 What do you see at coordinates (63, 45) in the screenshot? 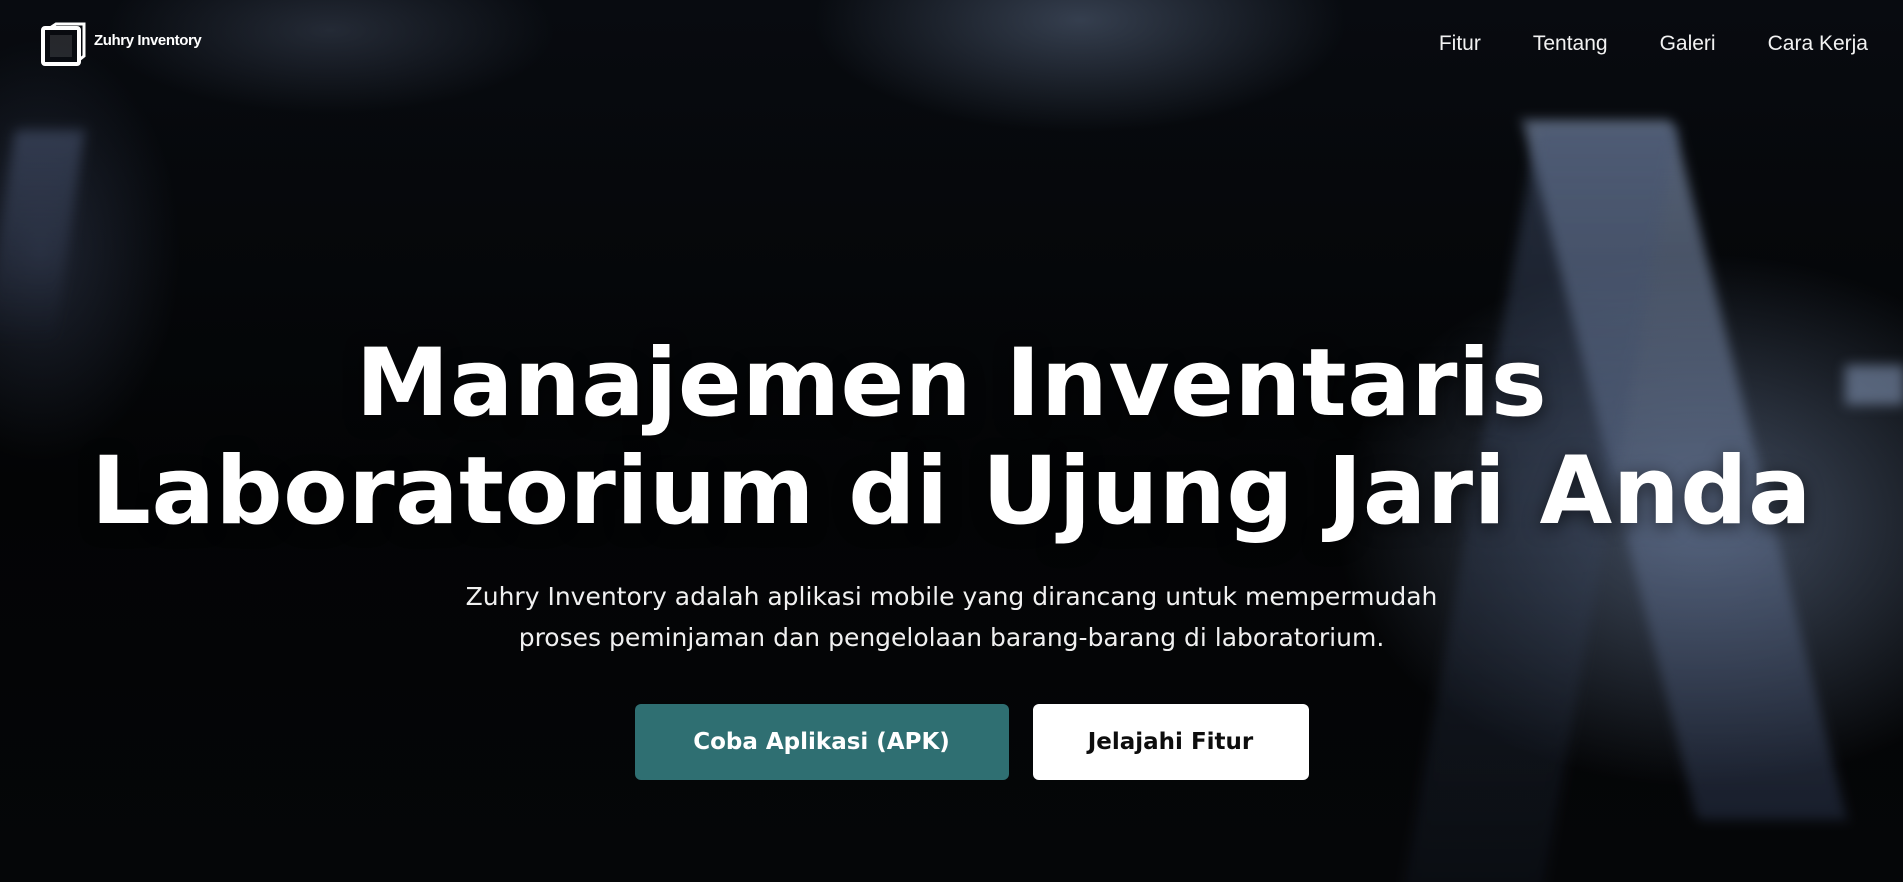
I see `box-logo-icon` at bounding box center [63, 45].